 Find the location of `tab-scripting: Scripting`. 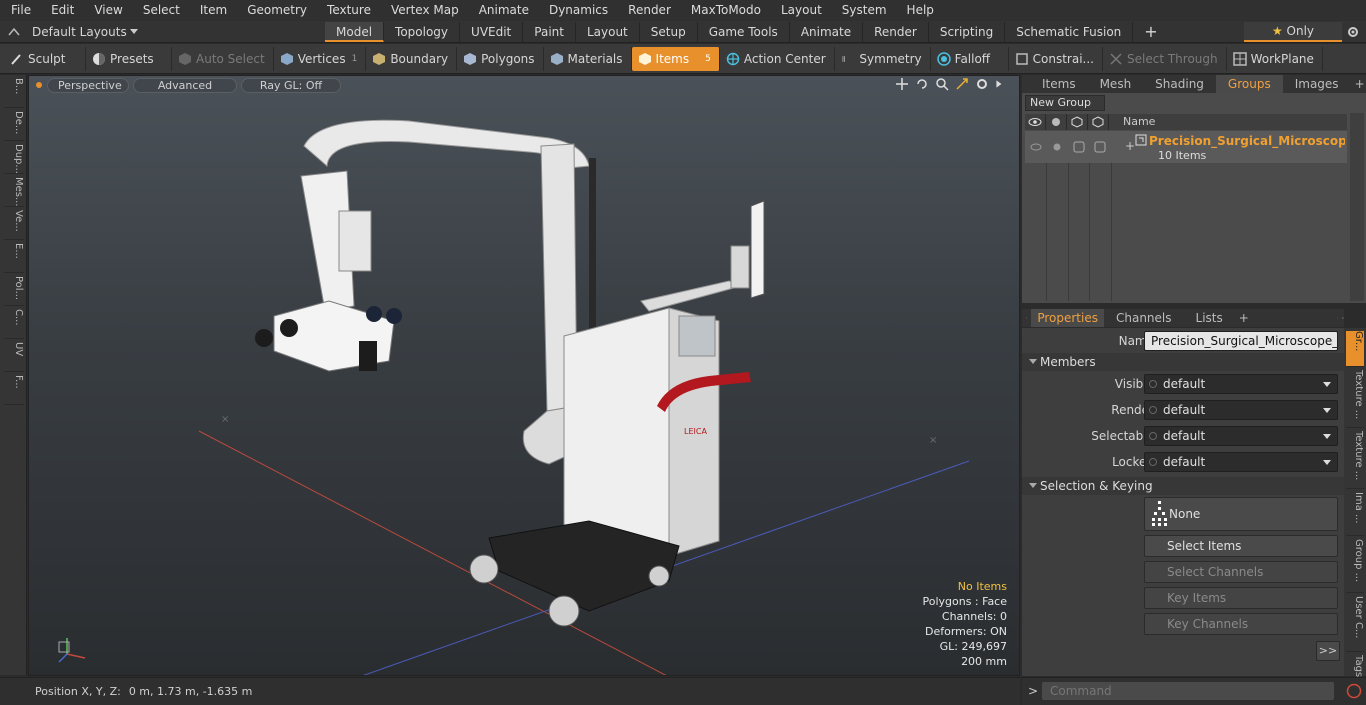

tab-scripting: Scripting is located at coordinates (967, 31).